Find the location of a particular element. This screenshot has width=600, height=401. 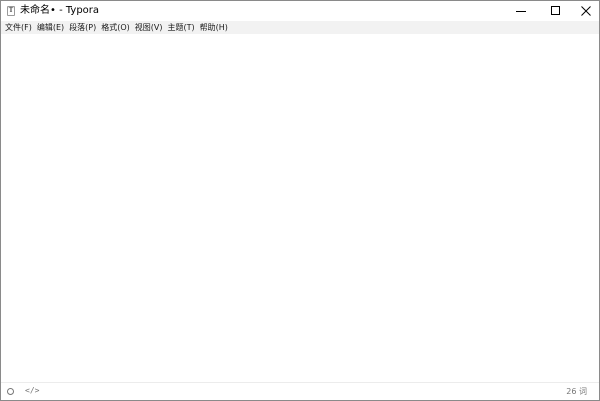

window-title: 未命名• - Typora is located at coordinates (60, 10).